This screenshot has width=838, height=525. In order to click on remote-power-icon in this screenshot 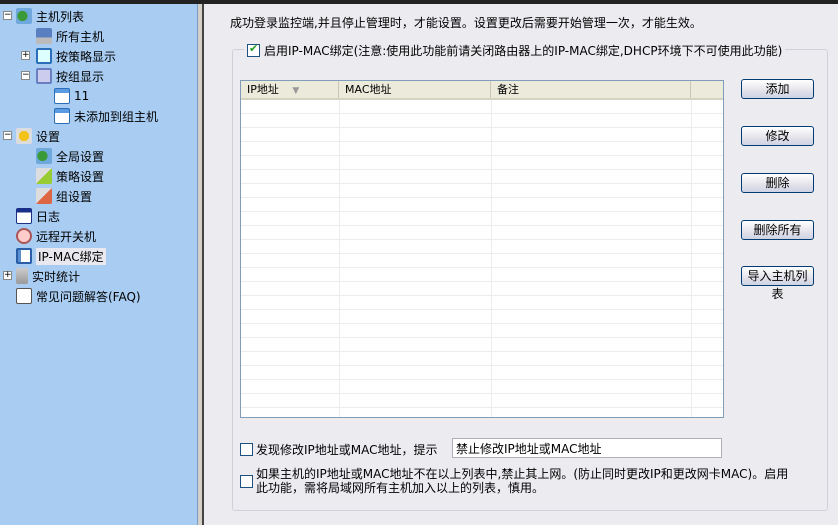, I will do `click(24, 236)`.